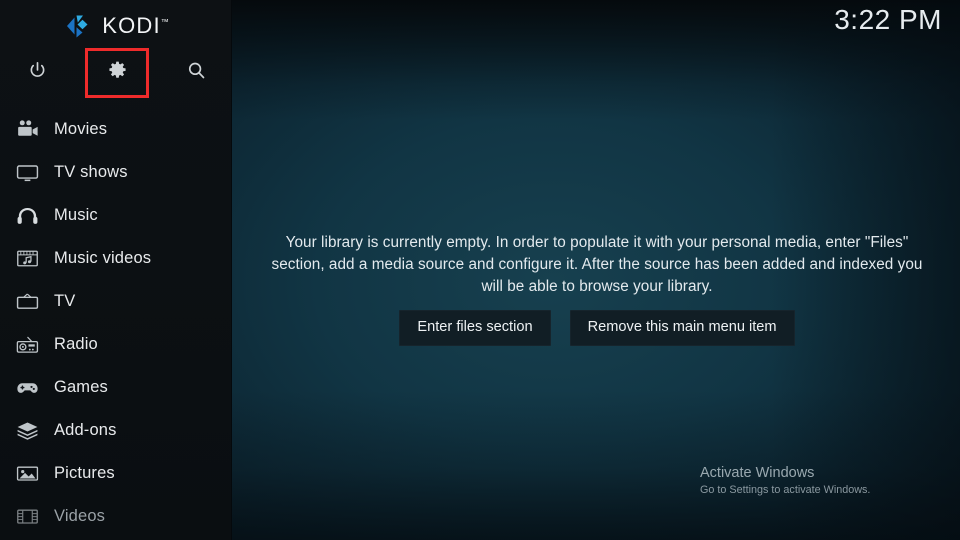 Image resolution: width=960 pixels, height=540 pixels. I want to click on app-logo: KODI™, so click(116, 26).